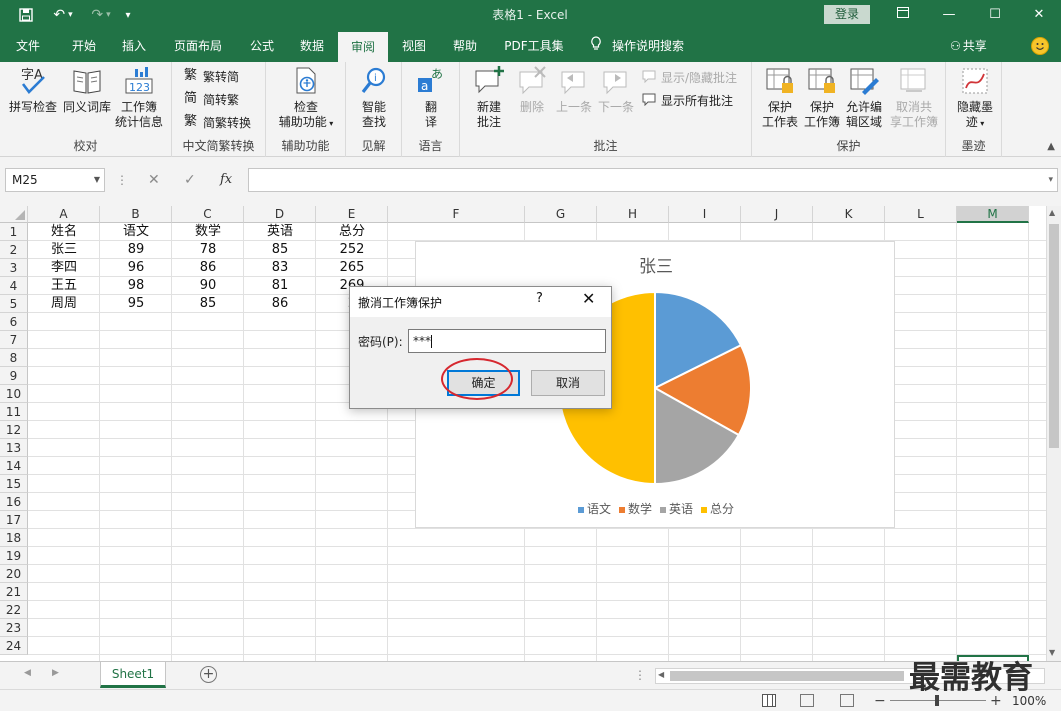 Image resolution: width=1061 pixels, height=711 pixels. Describe the element at coordinates (1052, 652) in the screenshot. I see `scroll-down-arrow-icon: ▼` at that location.